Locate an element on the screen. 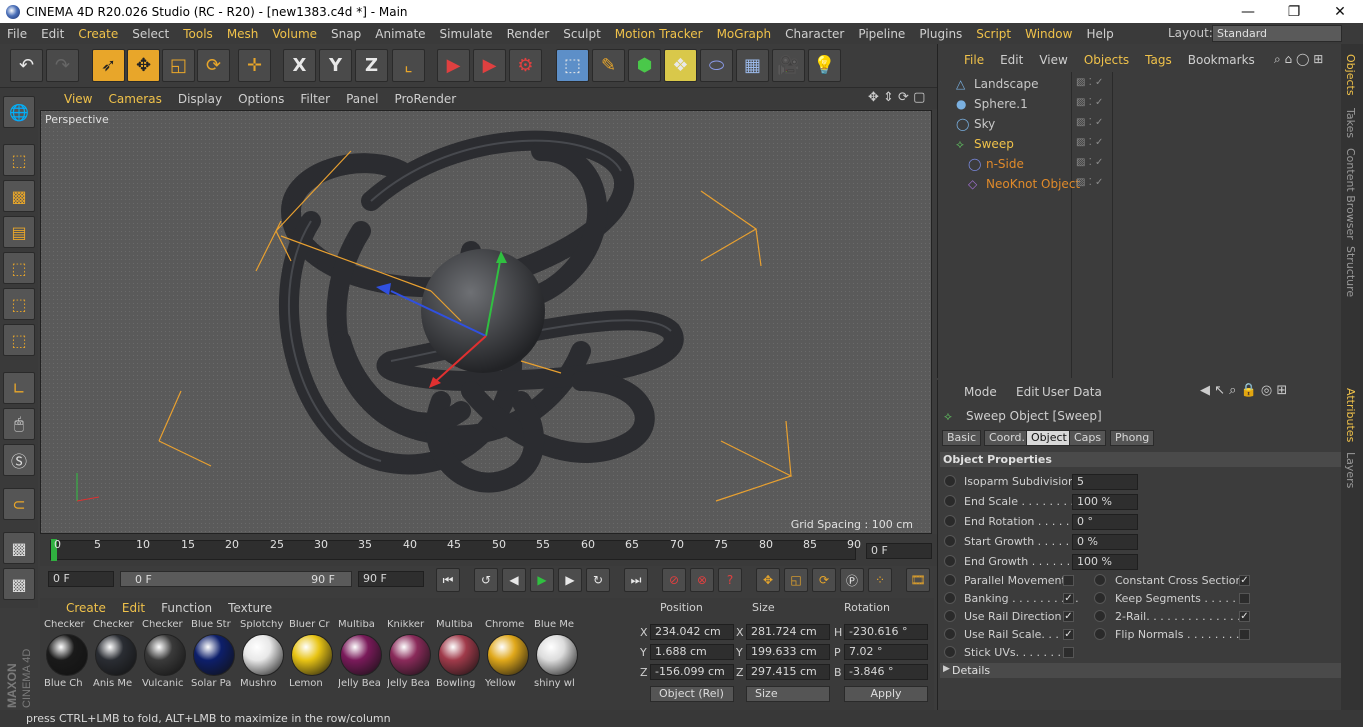 The image size is (1363, 727). tab-phong: Phong is located at coordinates (1132, 438).